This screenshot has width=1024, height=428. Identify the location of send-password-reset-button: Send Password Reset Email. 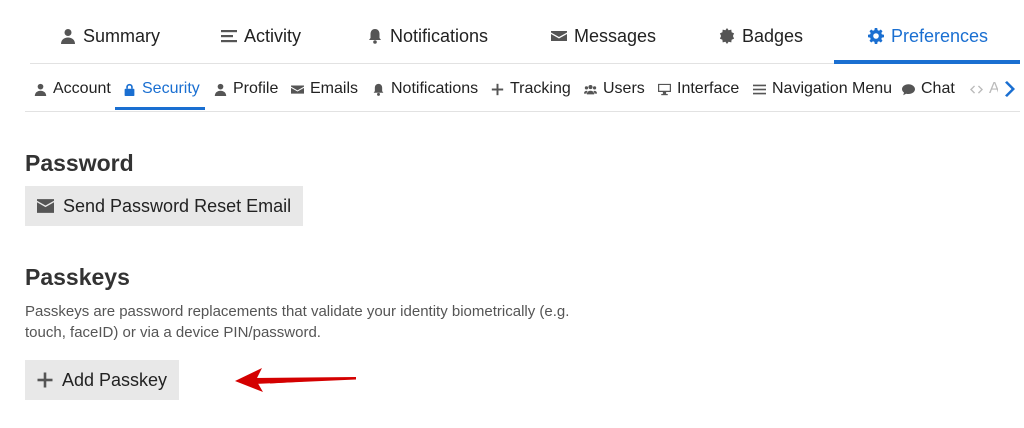
(164, 206).